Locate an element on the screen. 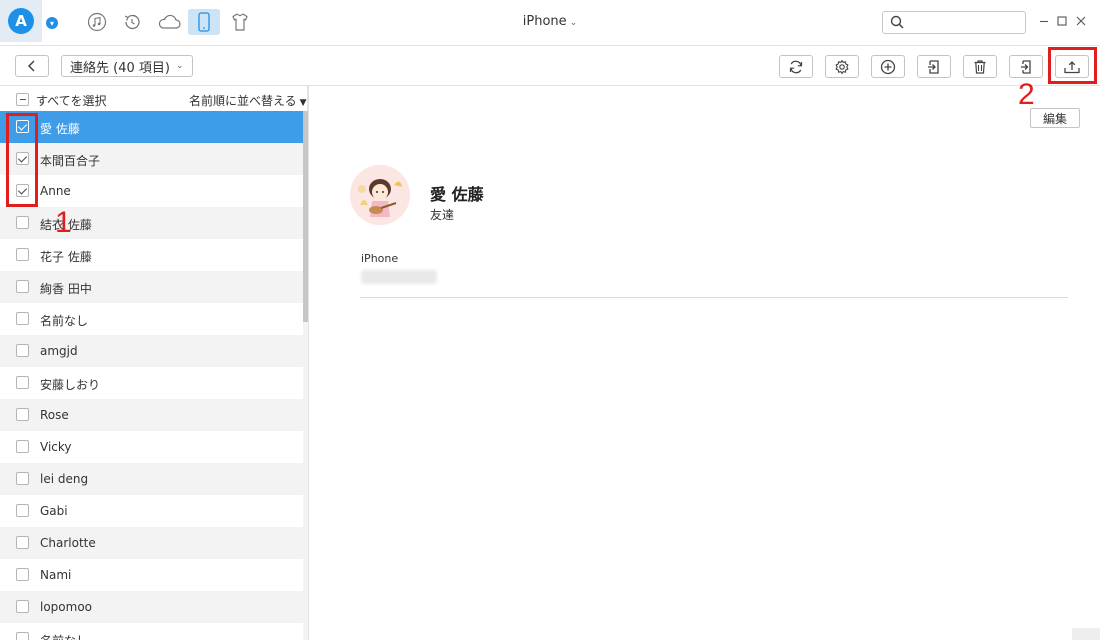 This screenshot has height=640, width=1100. import-button is located at coordinates (934, 66).